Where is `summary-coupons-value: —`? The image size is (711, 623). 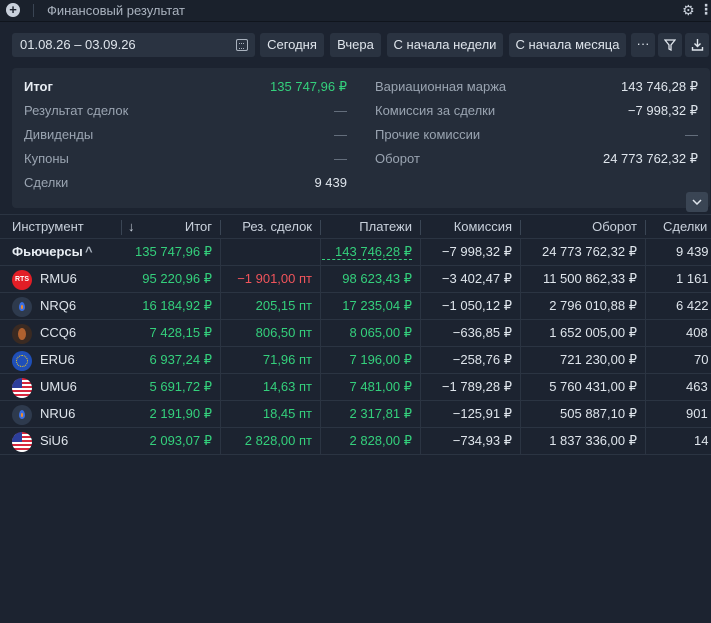
summary-coupons-value: — is located at coordinates (340, 158).